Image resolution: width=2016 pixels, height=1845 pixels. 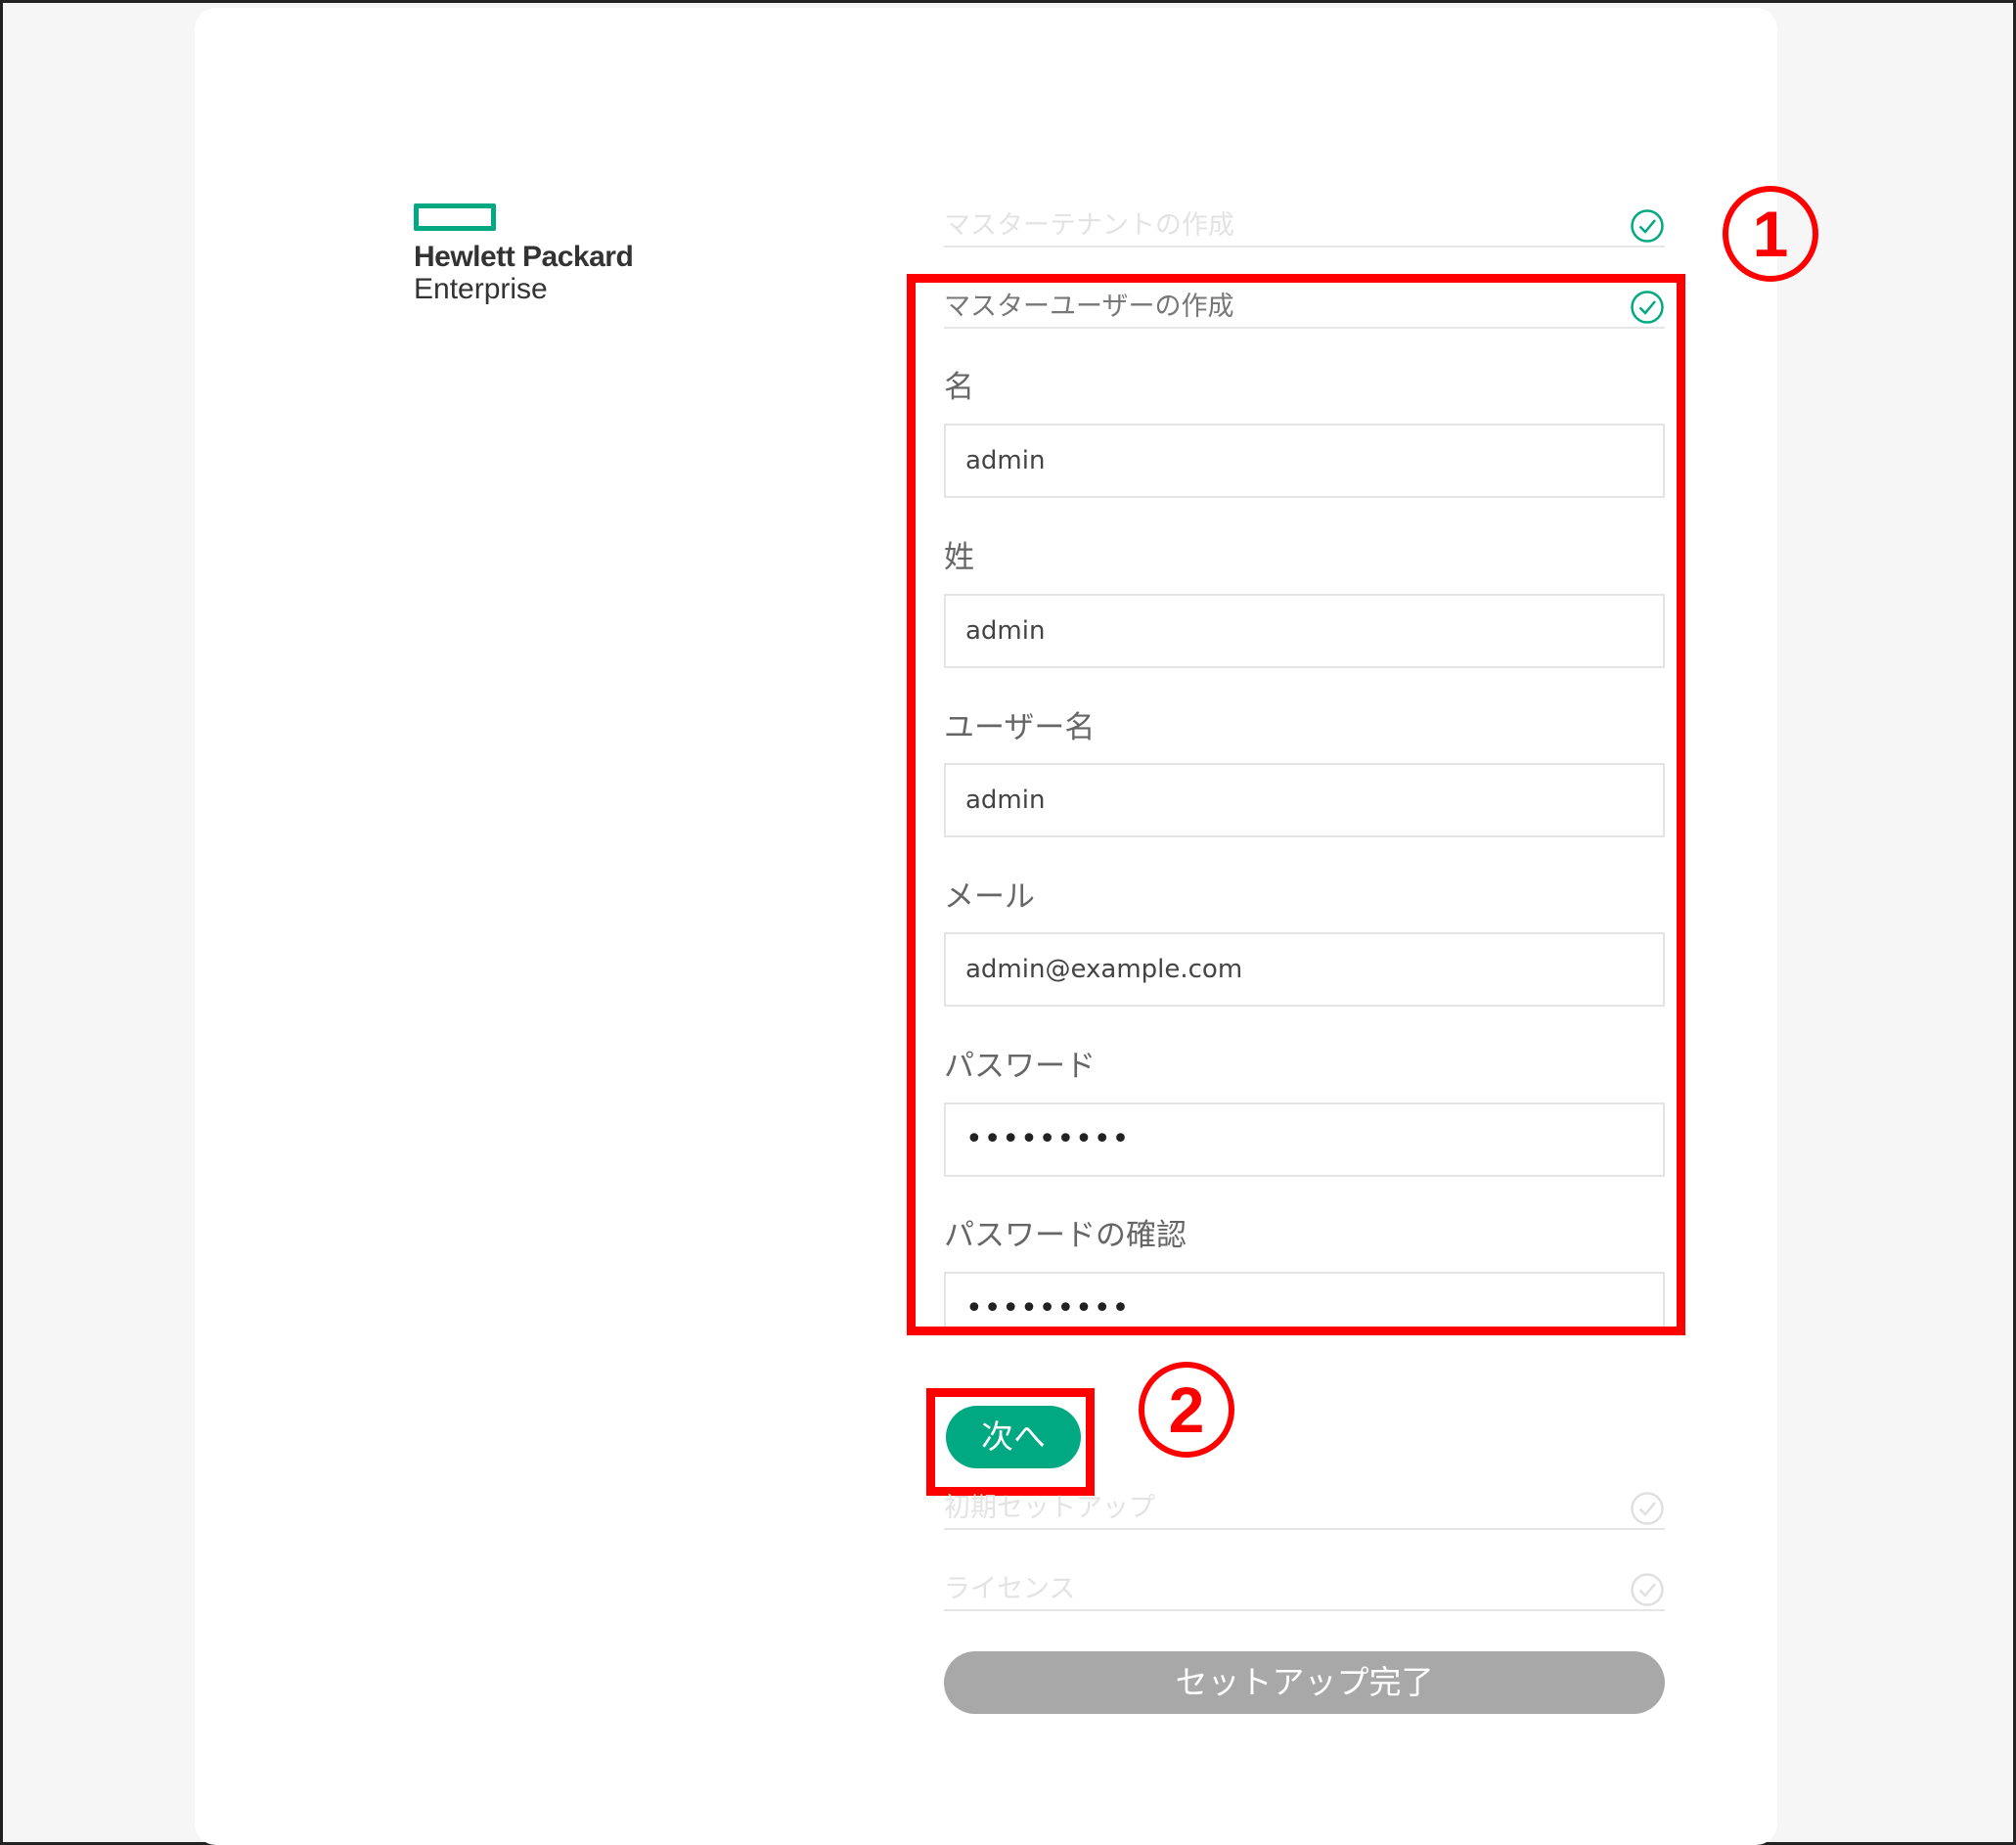 I want to click on step-title-license: ライセンス, so click(x=1010, y=1589).